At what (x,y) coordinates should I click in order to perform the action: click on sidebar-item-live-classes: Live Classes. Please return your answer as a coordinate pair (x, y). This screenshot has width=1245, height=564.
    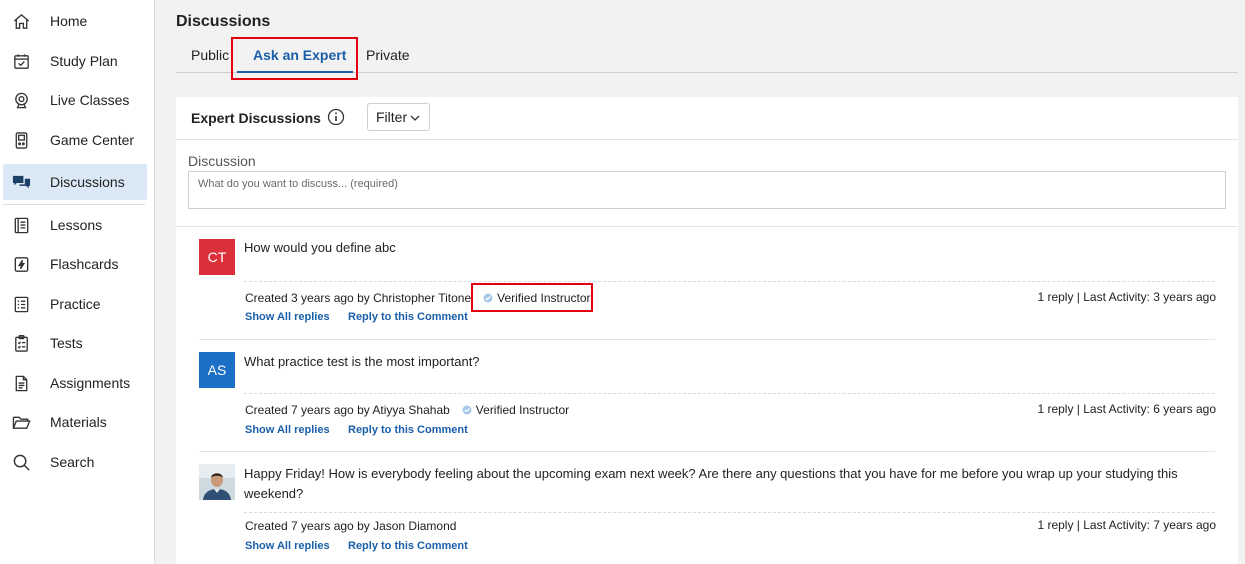
    Looking at the image, I should click on (75, 100).